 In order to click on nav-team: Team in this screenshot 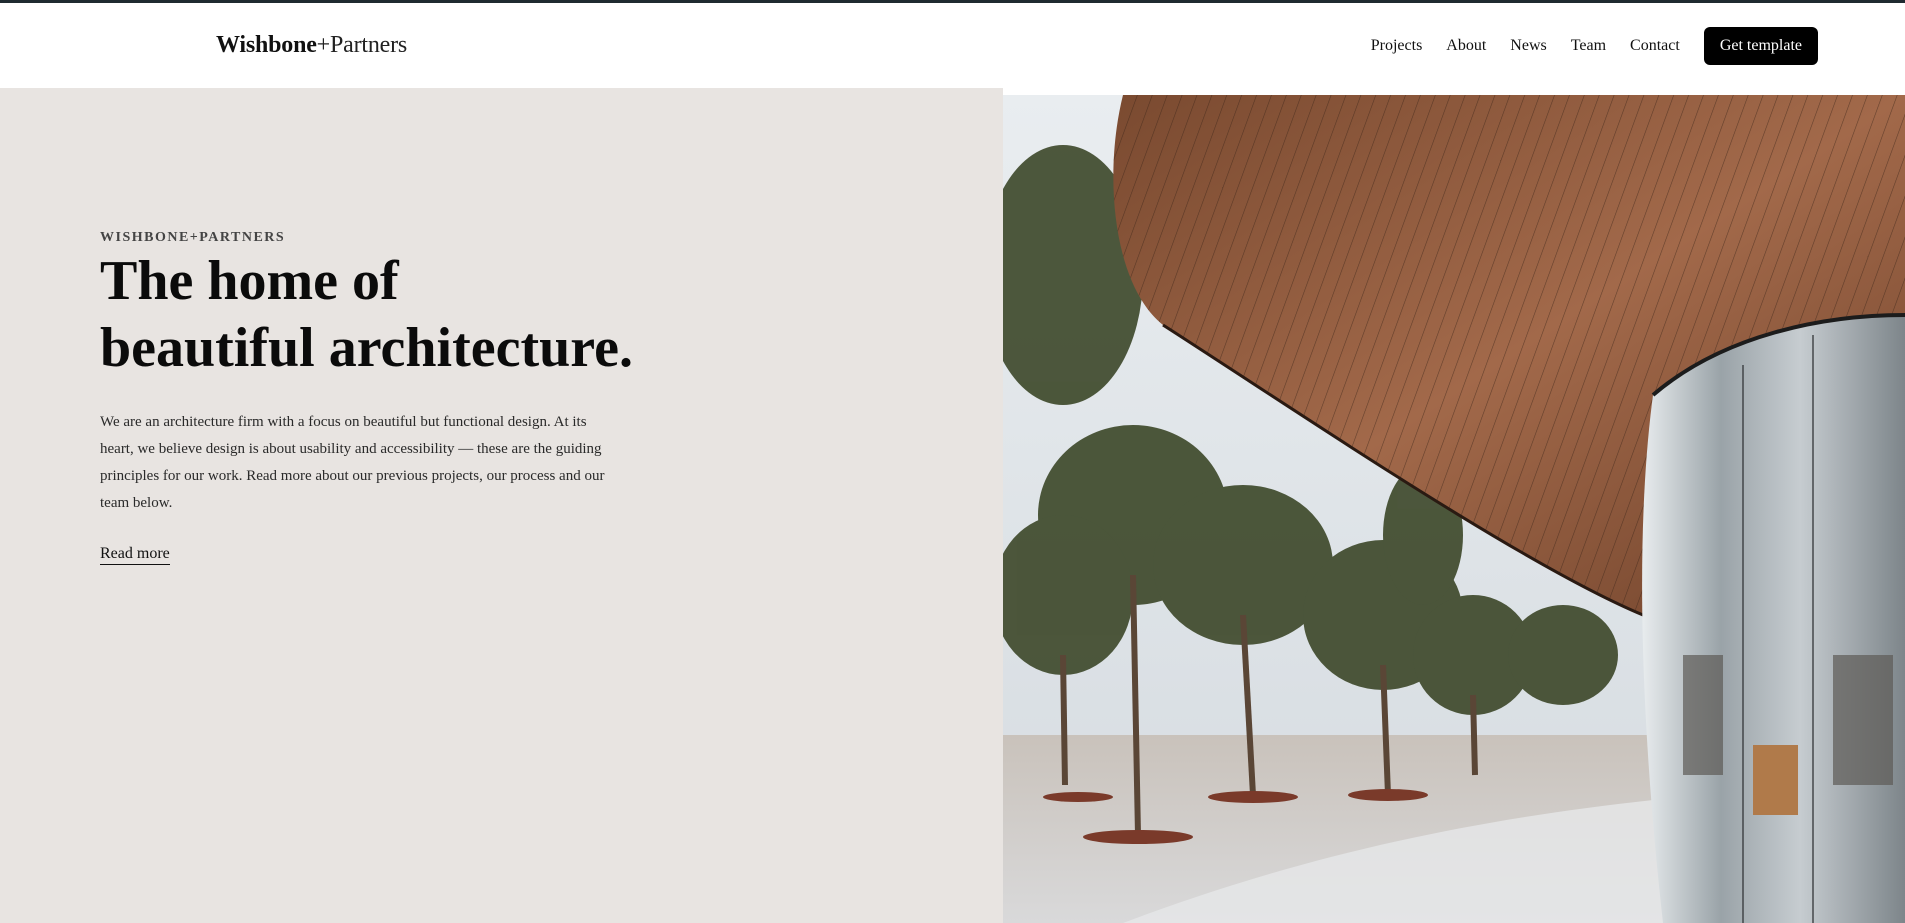, I will do `click(1588, 46)`.